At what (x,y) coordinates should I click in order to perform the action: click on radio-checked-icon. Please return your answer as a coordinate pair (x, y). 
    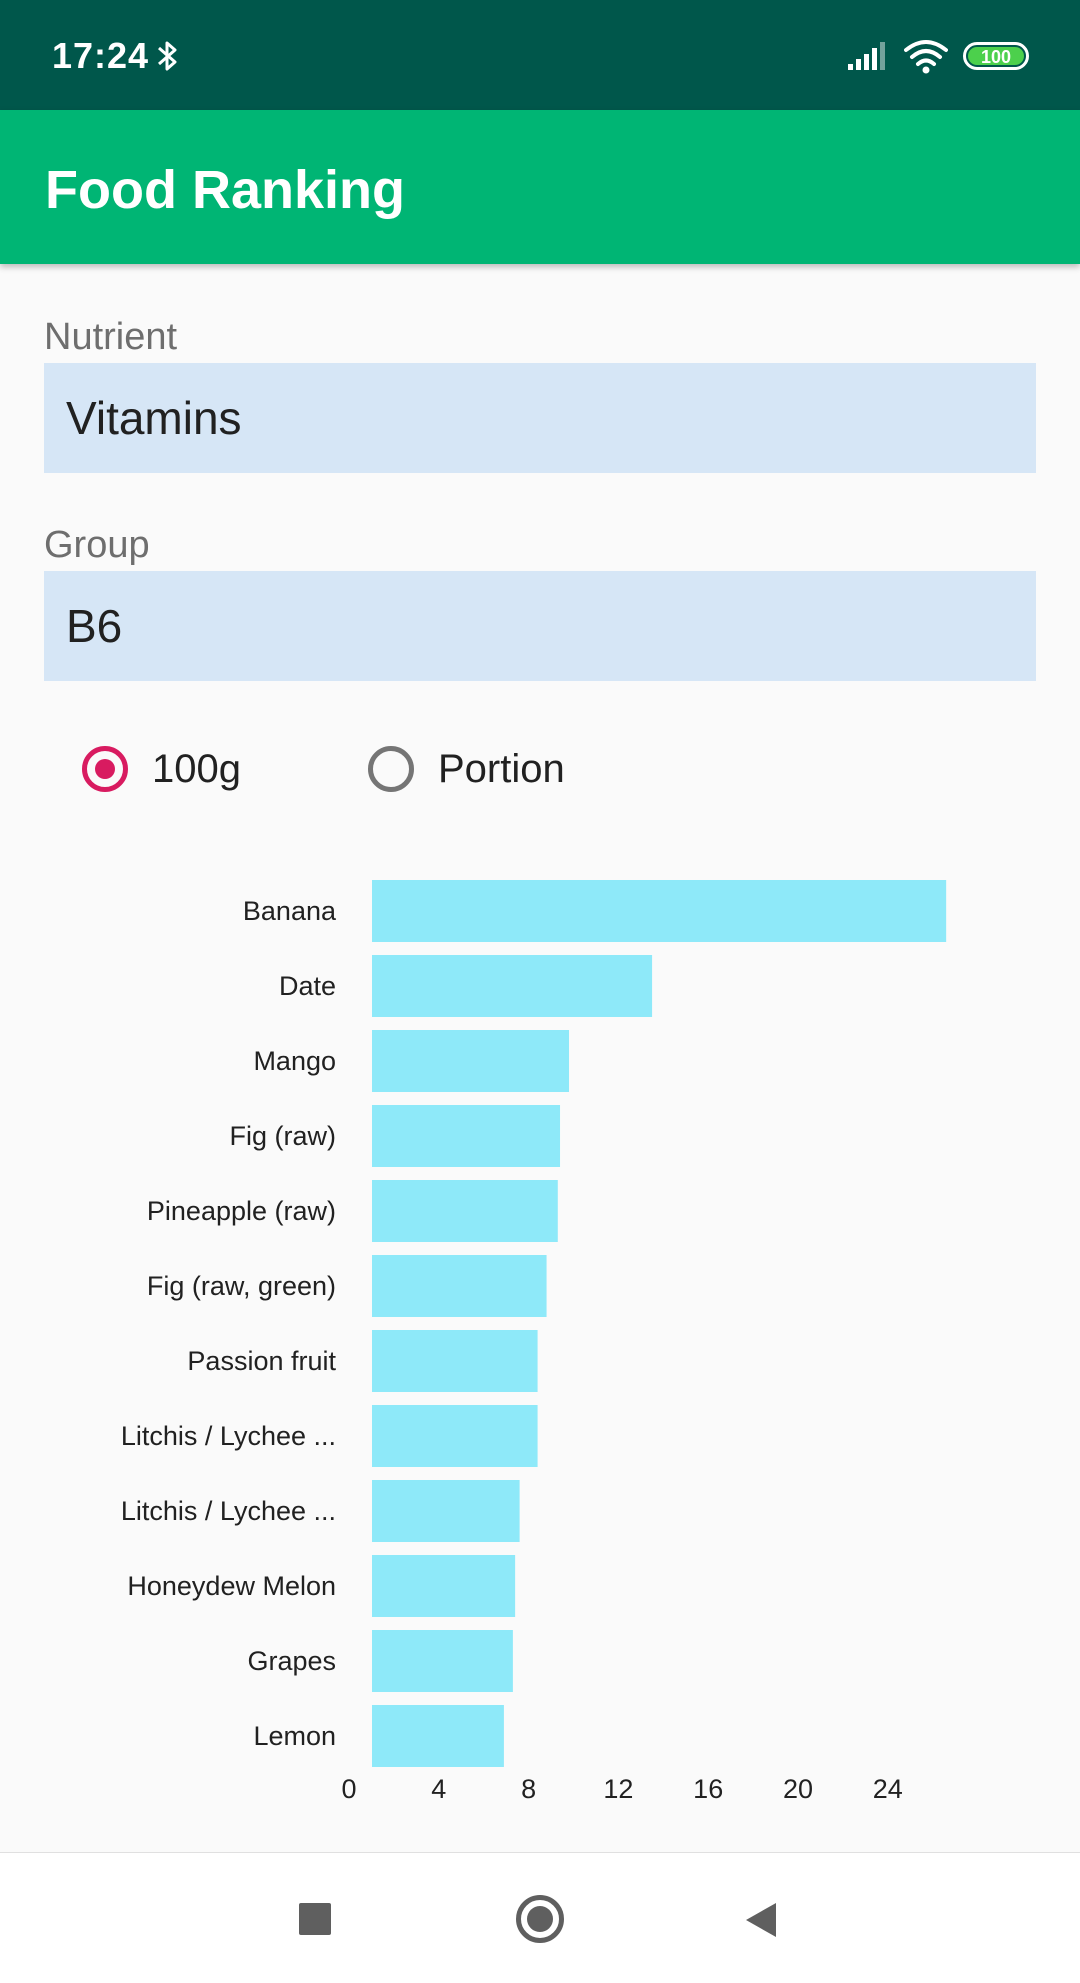
    Looking at the image, I should click on (105, 769).